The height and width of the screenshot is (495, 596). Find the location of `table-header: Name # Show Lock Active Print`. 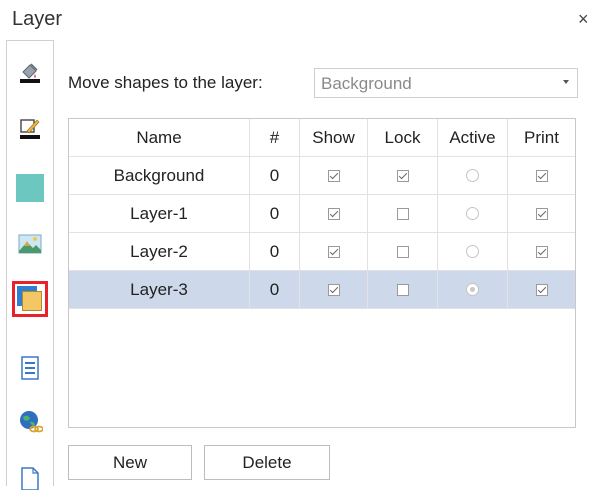

table-header: Name # Show Lock Active Print is located at coordinates (322, 138).